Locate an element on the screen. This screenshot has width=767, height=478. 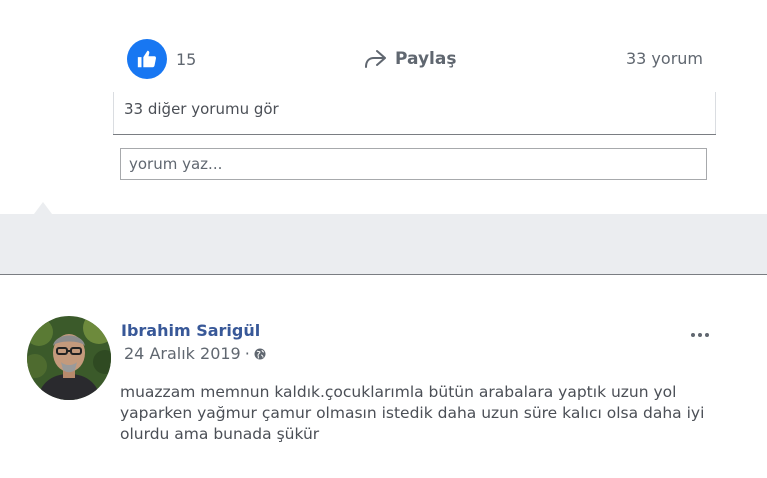
section-divider is located at coordinates (383, 244).